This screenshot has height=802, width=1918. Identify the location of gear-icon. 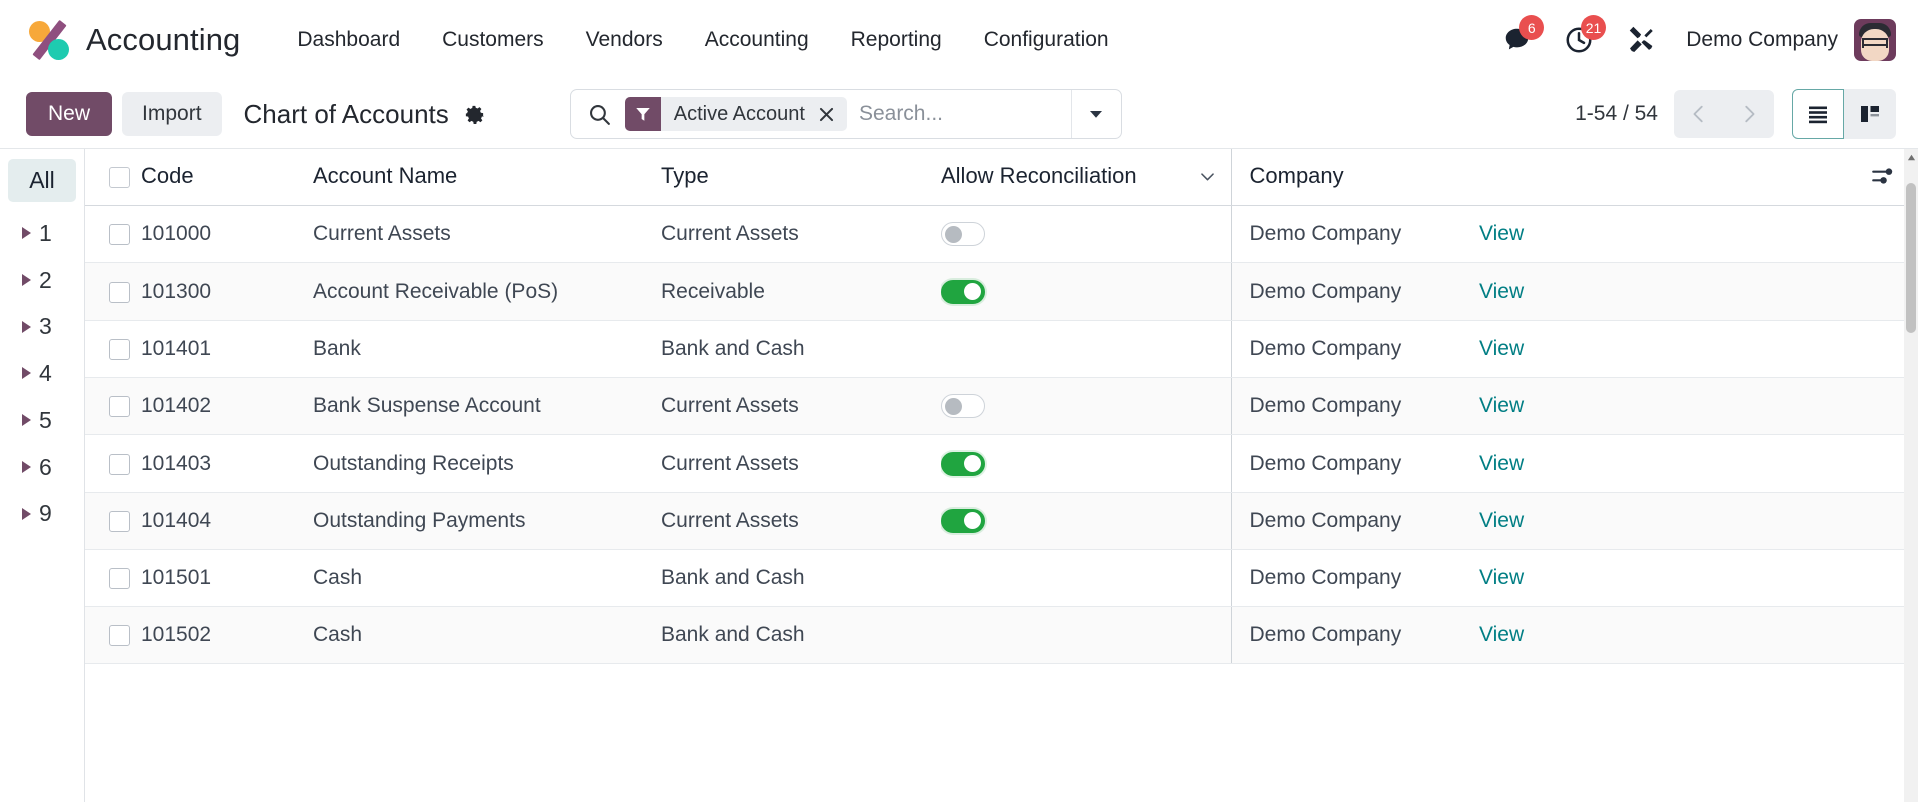
(474, 114).